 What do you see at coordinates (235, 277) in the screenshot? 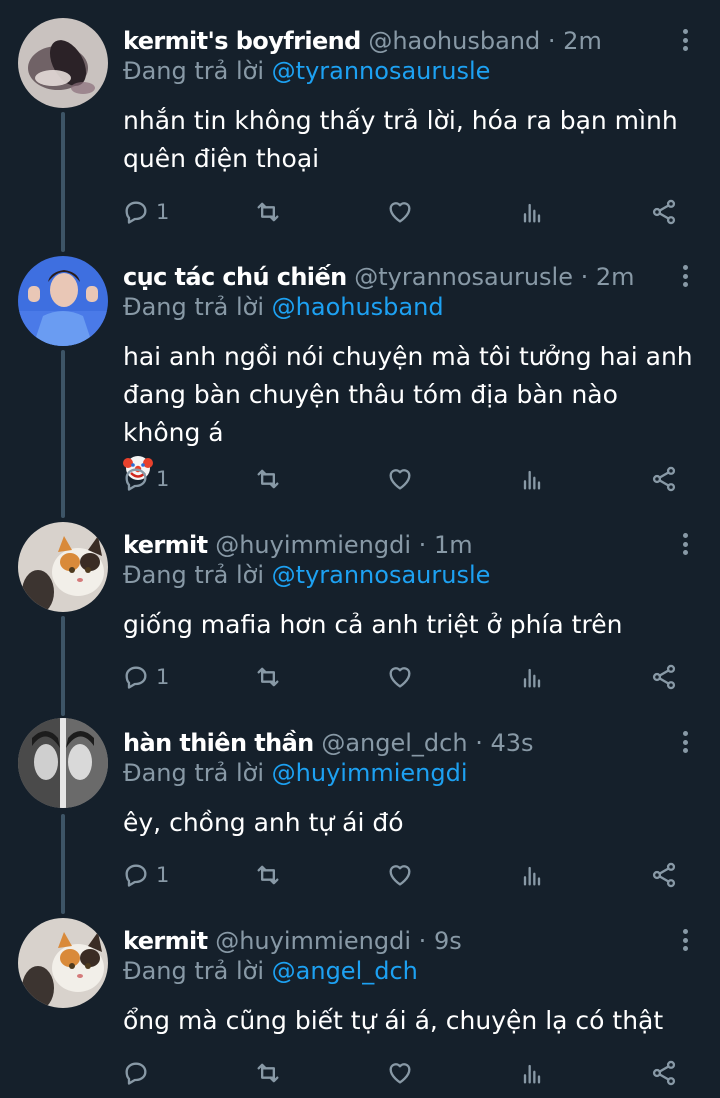
I see `display-name: cục tác chú chiến` at bounding box center [235, 277].